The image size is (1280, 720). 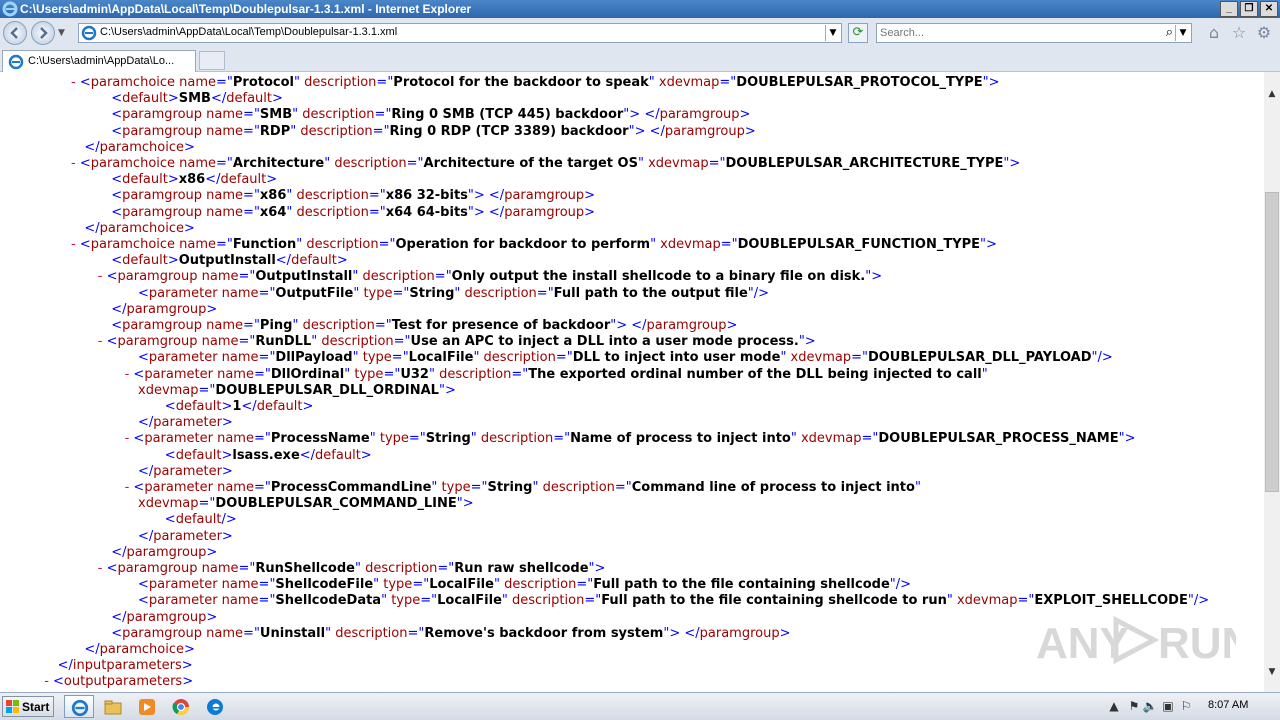 I want to click on tools-icon: ⚙, so click(x=1264, y=33).